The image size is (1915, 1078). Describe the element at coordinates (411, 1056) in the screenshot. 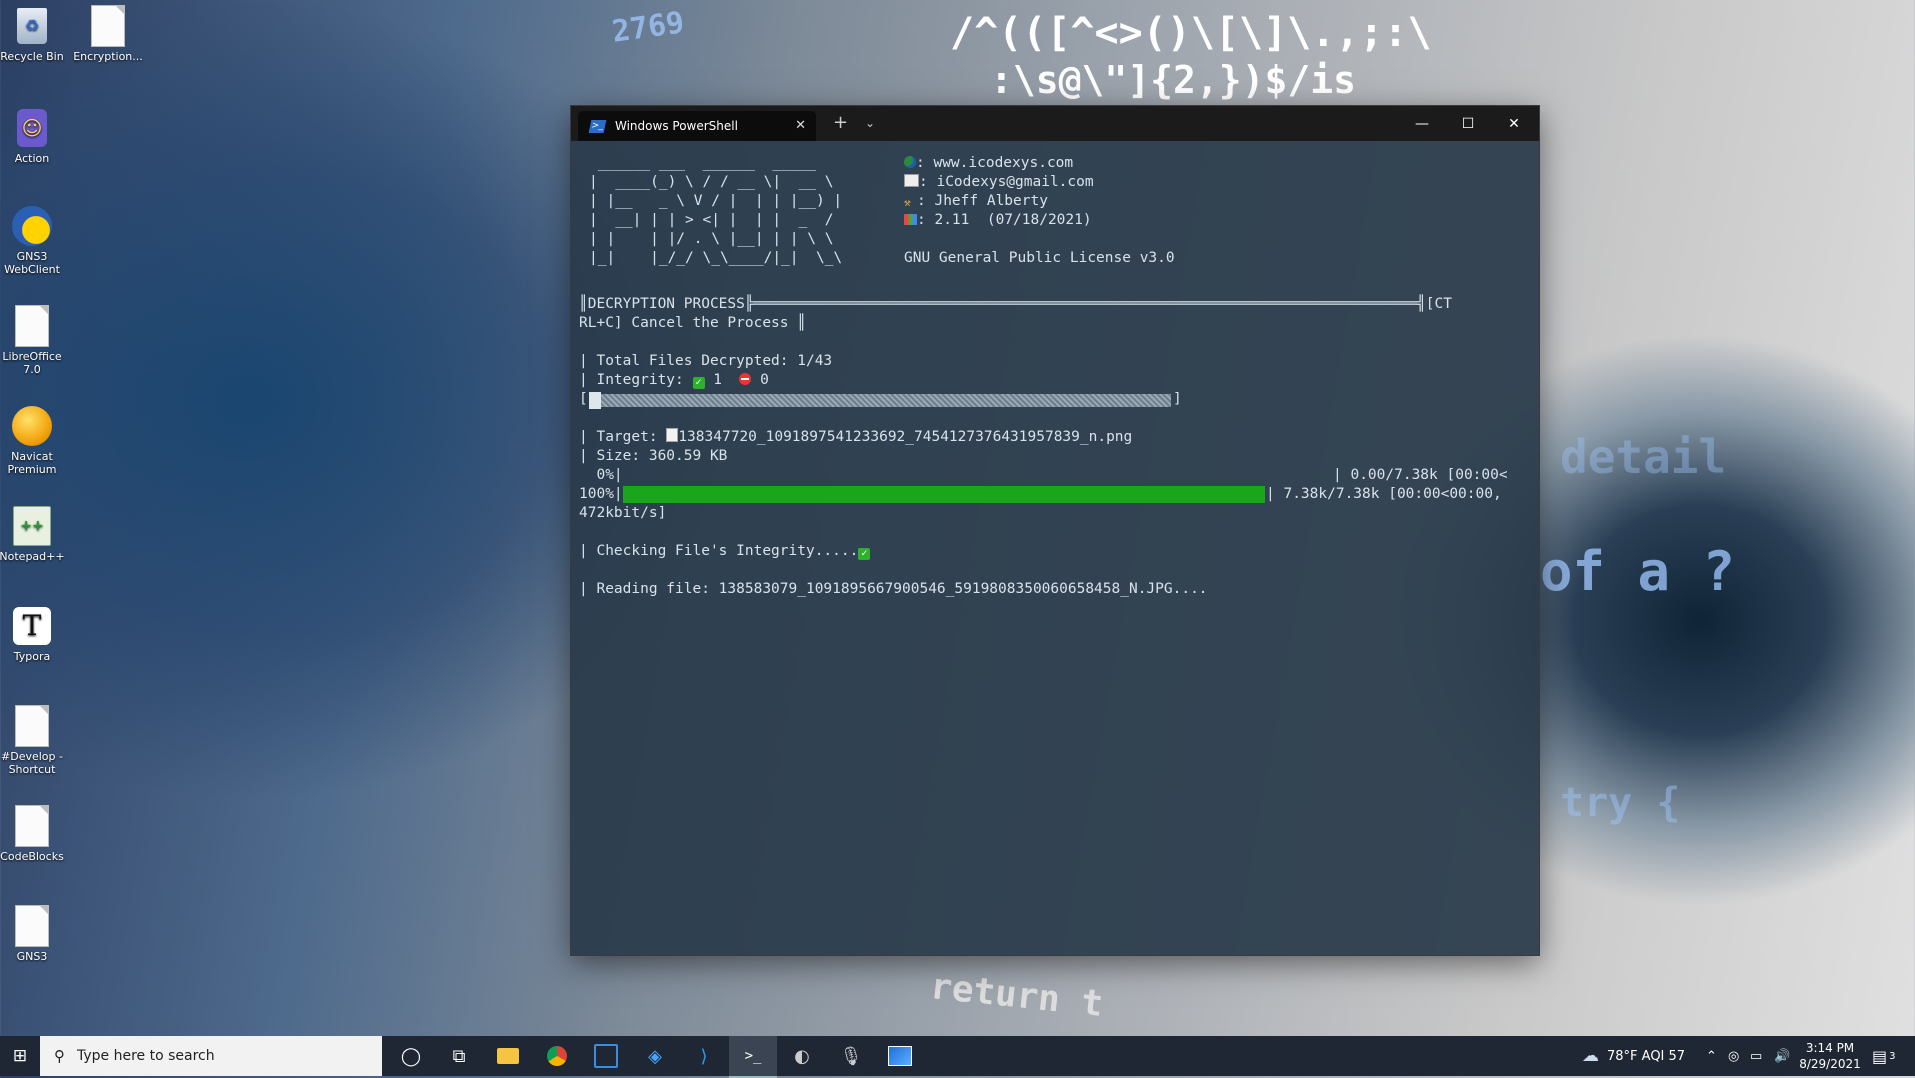

I see `cortana-icon: ◯` at that location.